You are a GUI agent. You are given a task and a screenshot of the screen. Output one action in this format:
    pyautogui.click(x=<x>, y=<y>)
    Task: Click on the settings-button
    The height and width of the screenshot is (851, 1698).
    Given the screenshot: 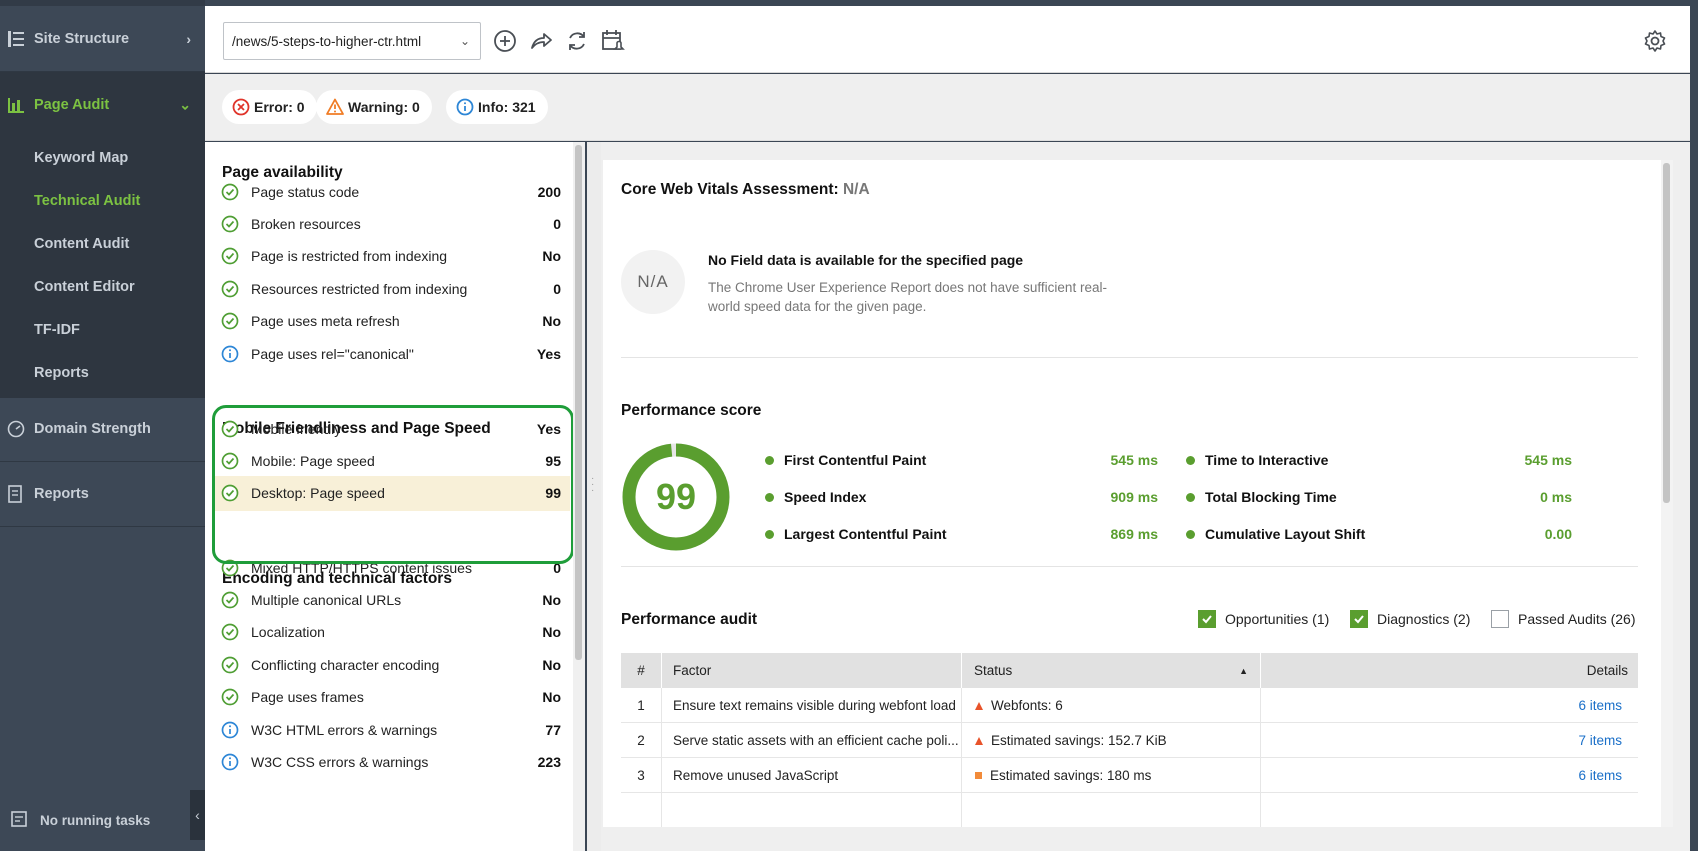 What is the action you would take?
    pyautogui.click(x=1655, y=41)
    